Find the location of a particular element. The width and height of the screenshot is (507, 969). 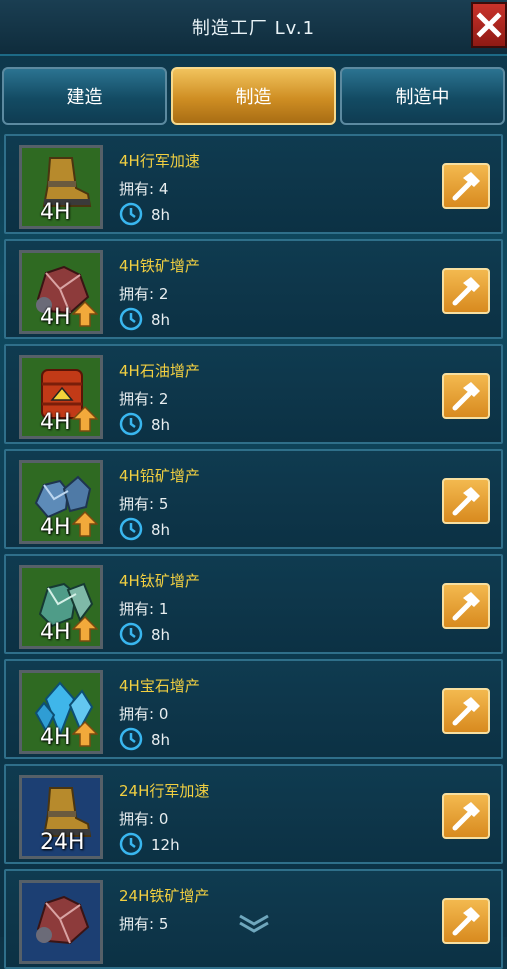

owned-count: 拥有: 1 is located at coordinates (144, 609).